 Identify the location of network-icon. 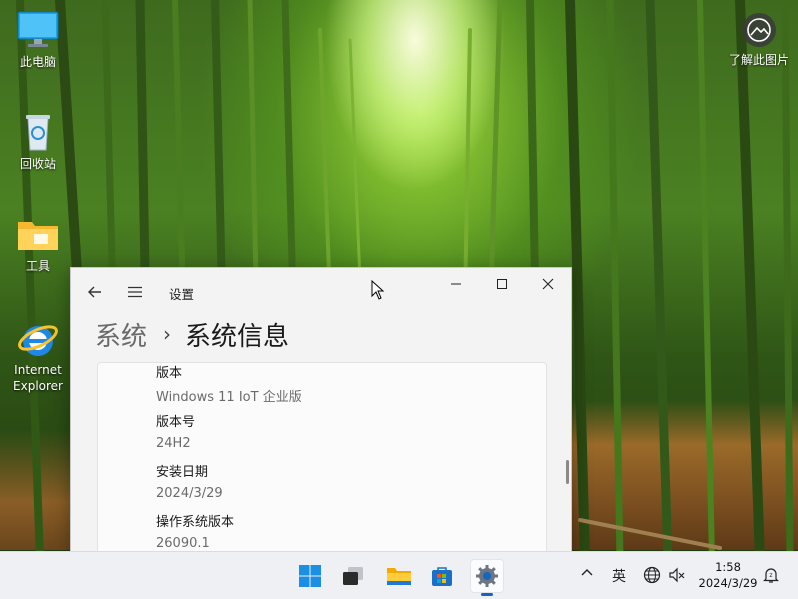
(652, 577).